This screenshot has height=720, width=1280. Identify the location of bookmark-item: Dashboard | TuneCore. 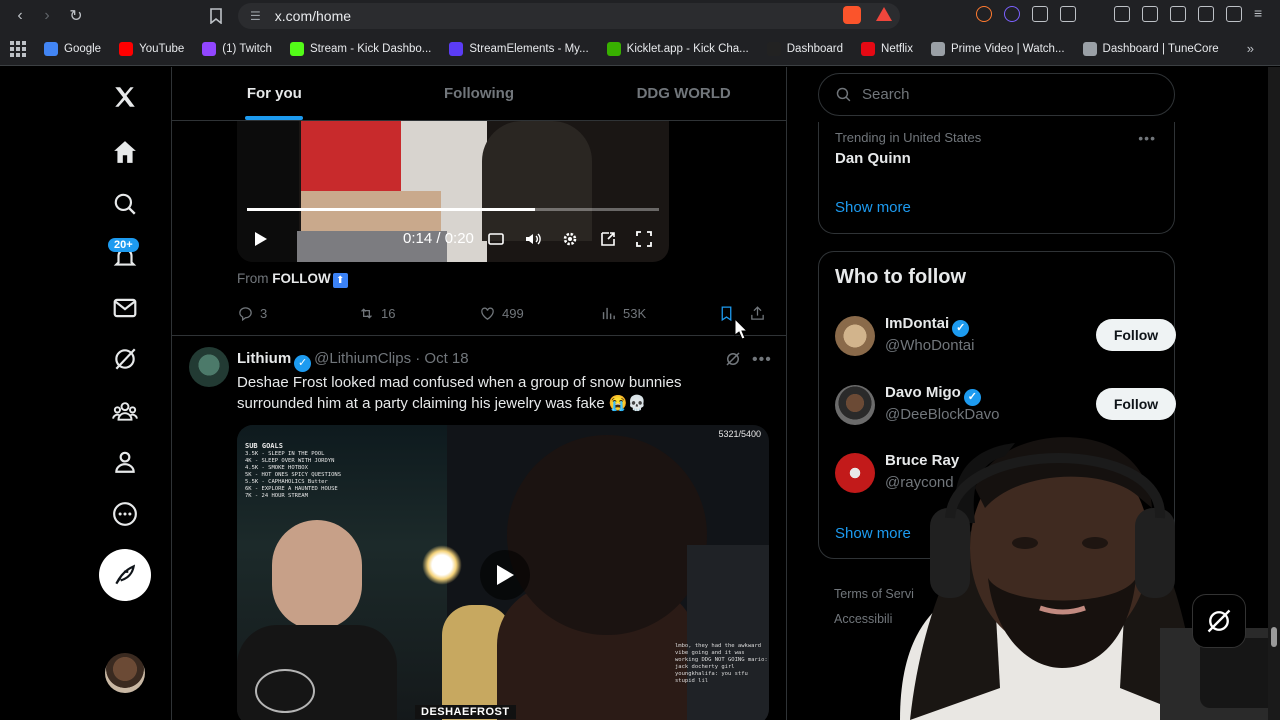
(1150, 48).